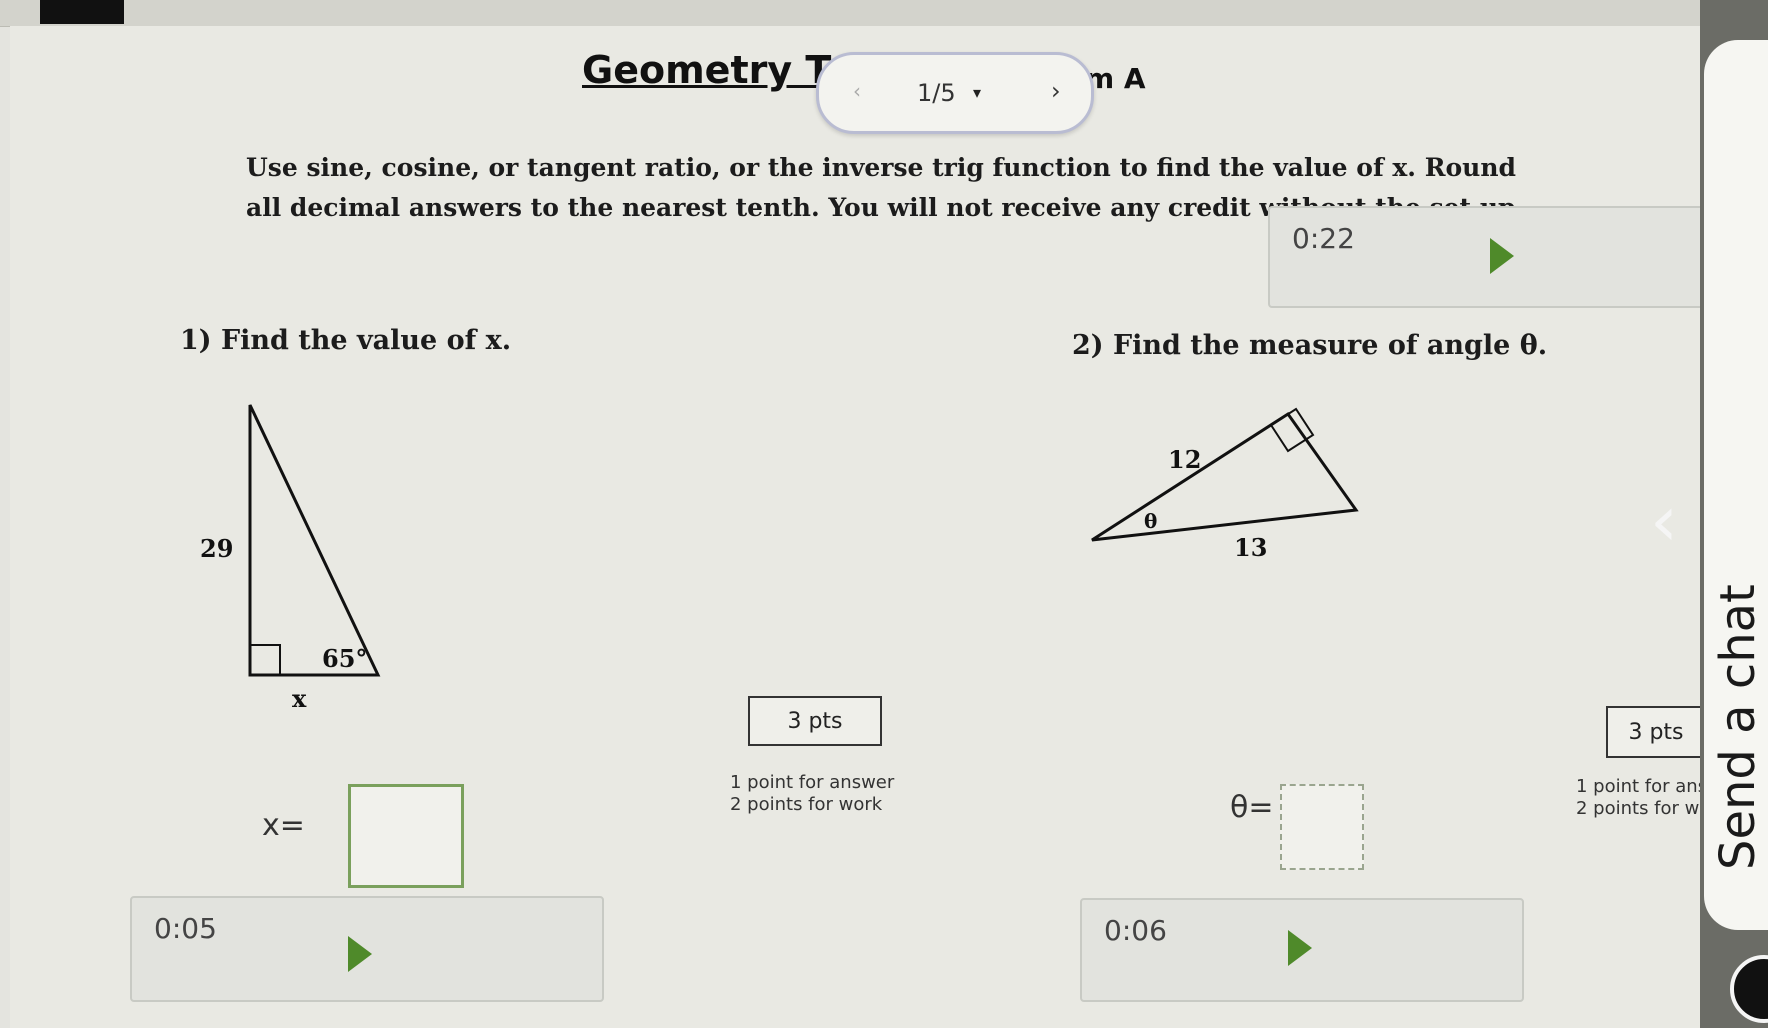  What do you see at coordinates (714, 70) in the screenshot?
I see `worksheet-title: Geometry Tr` at bounding box center [714, 70].